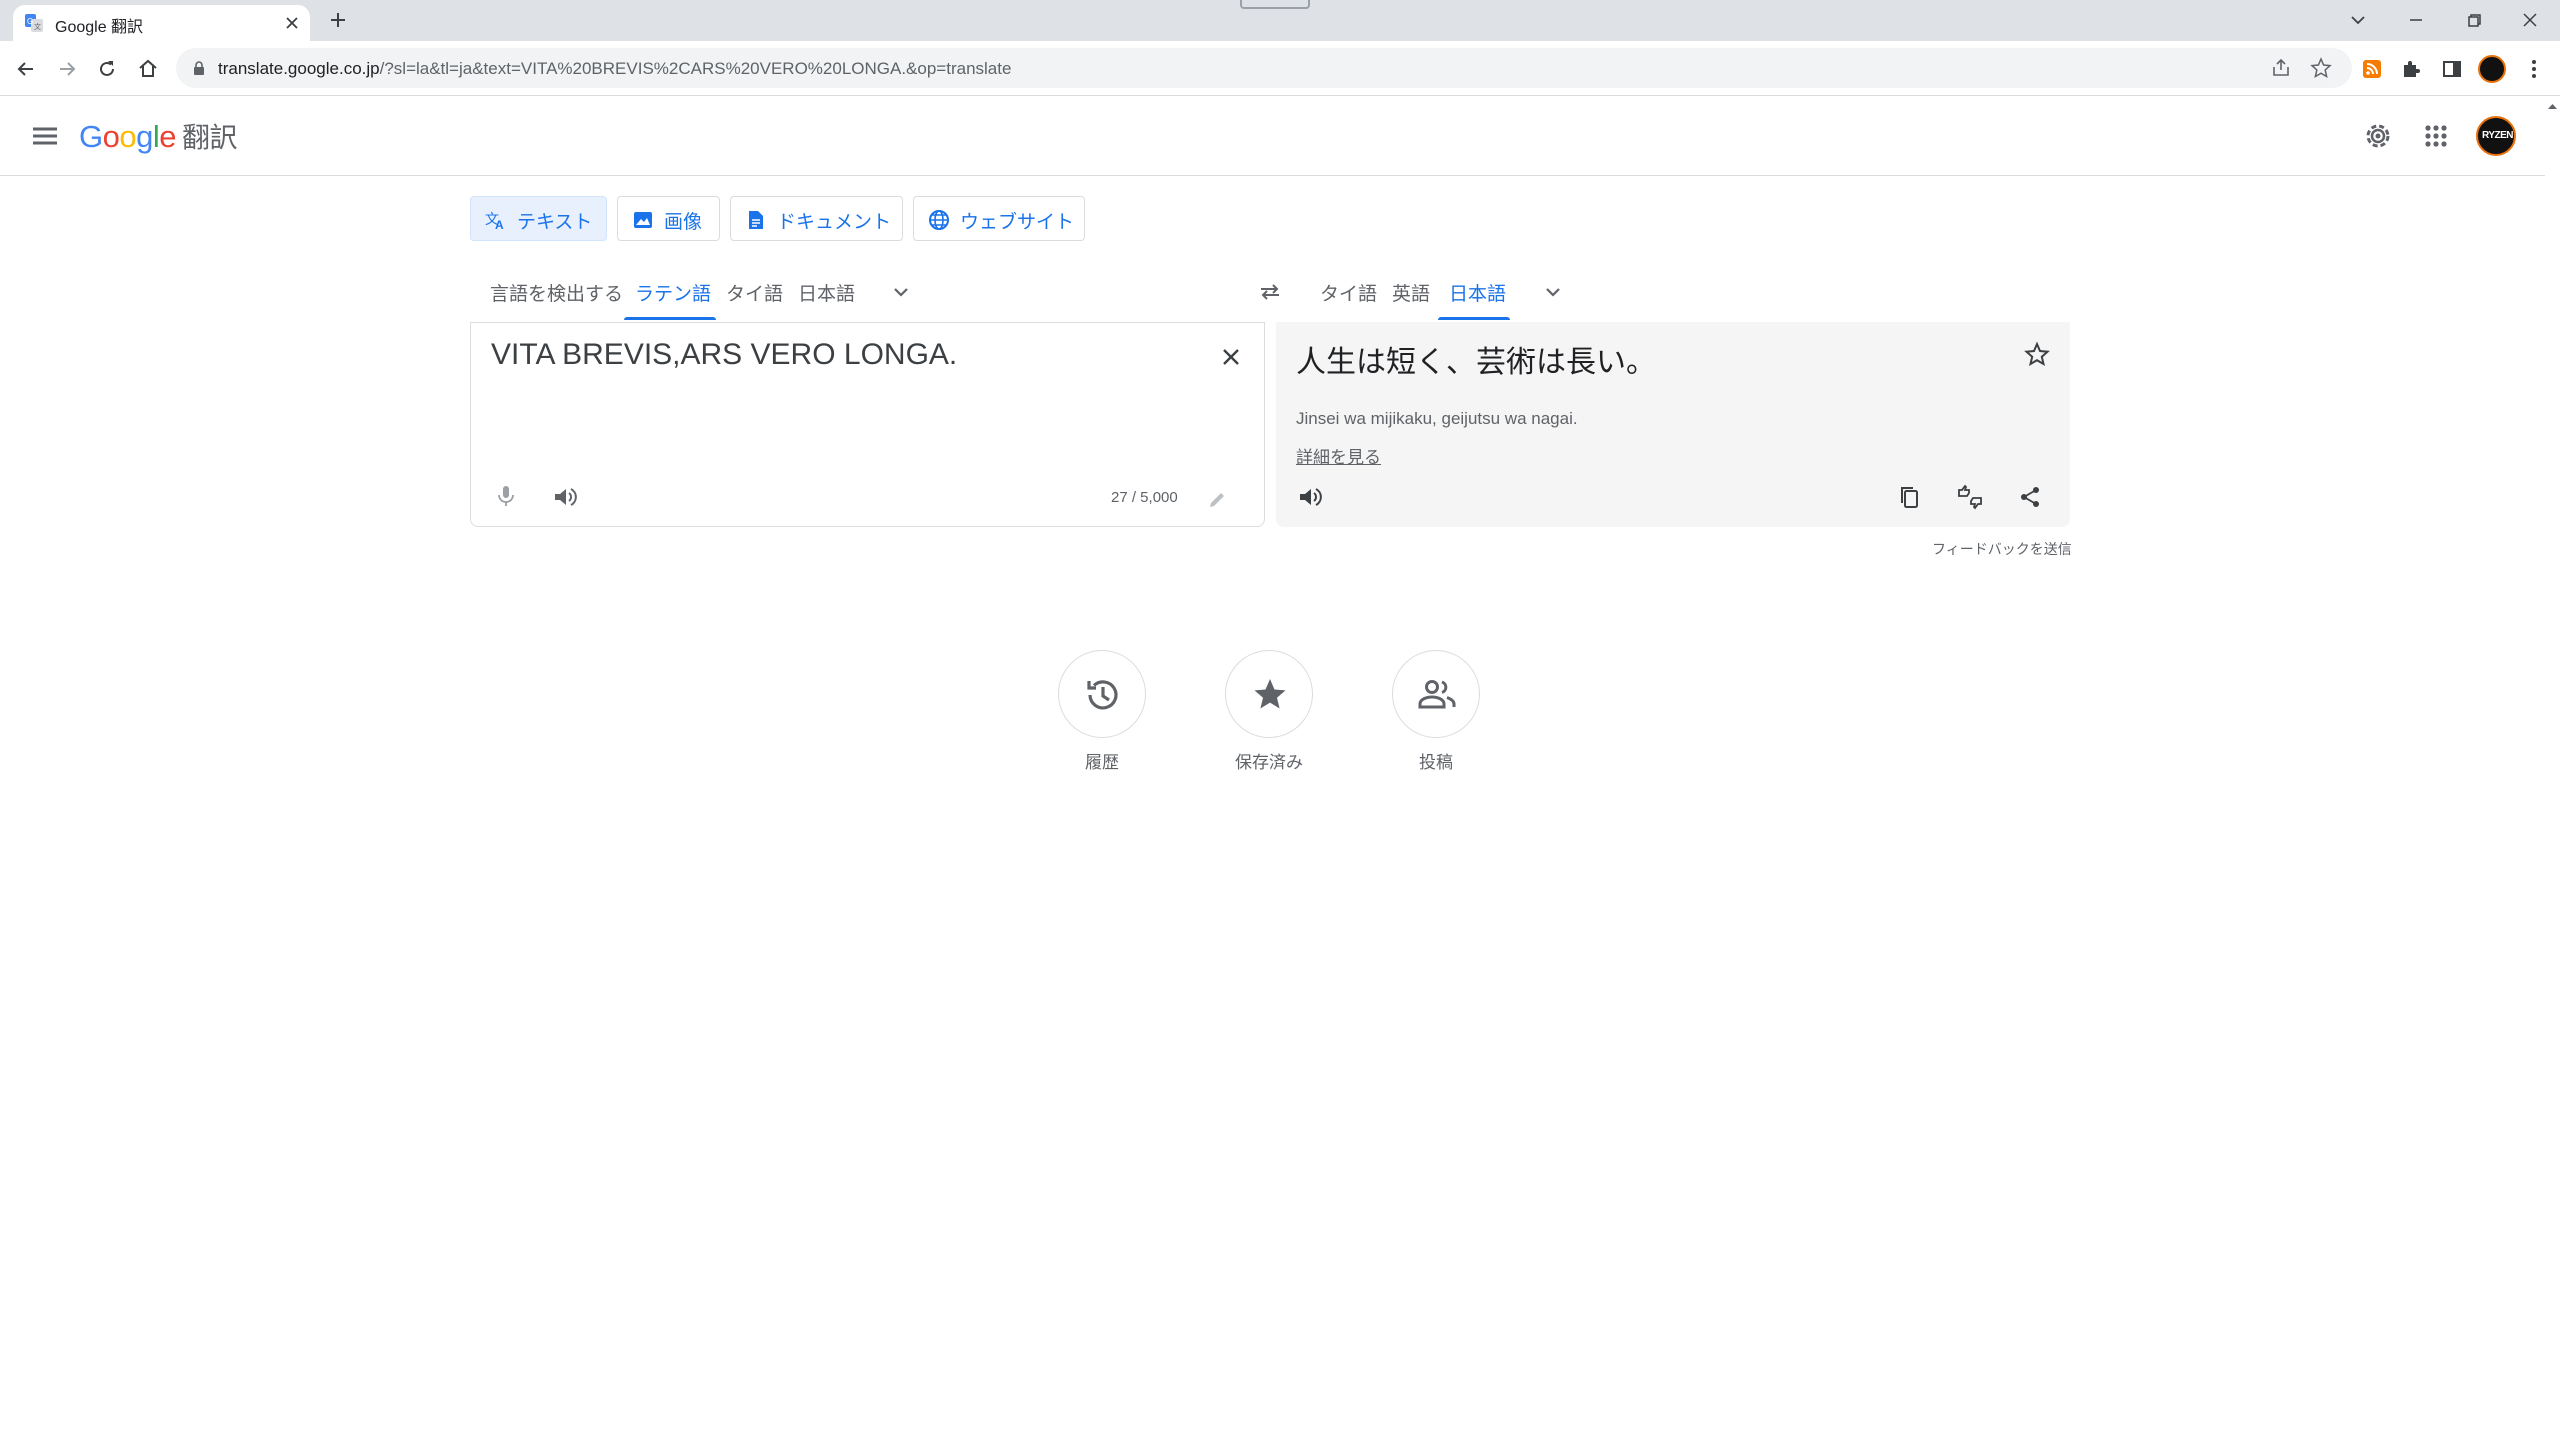 Image resolution: width=2560 pixels, height=1440 pixels. I want to click on chrome-menu-icon, so click(2534, 69).